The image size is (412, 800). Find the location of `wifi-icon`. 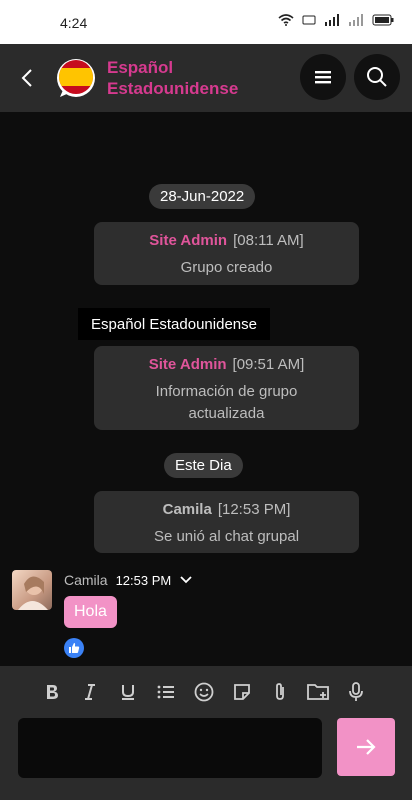

wifi-icon is located at coordinates (286, 20).